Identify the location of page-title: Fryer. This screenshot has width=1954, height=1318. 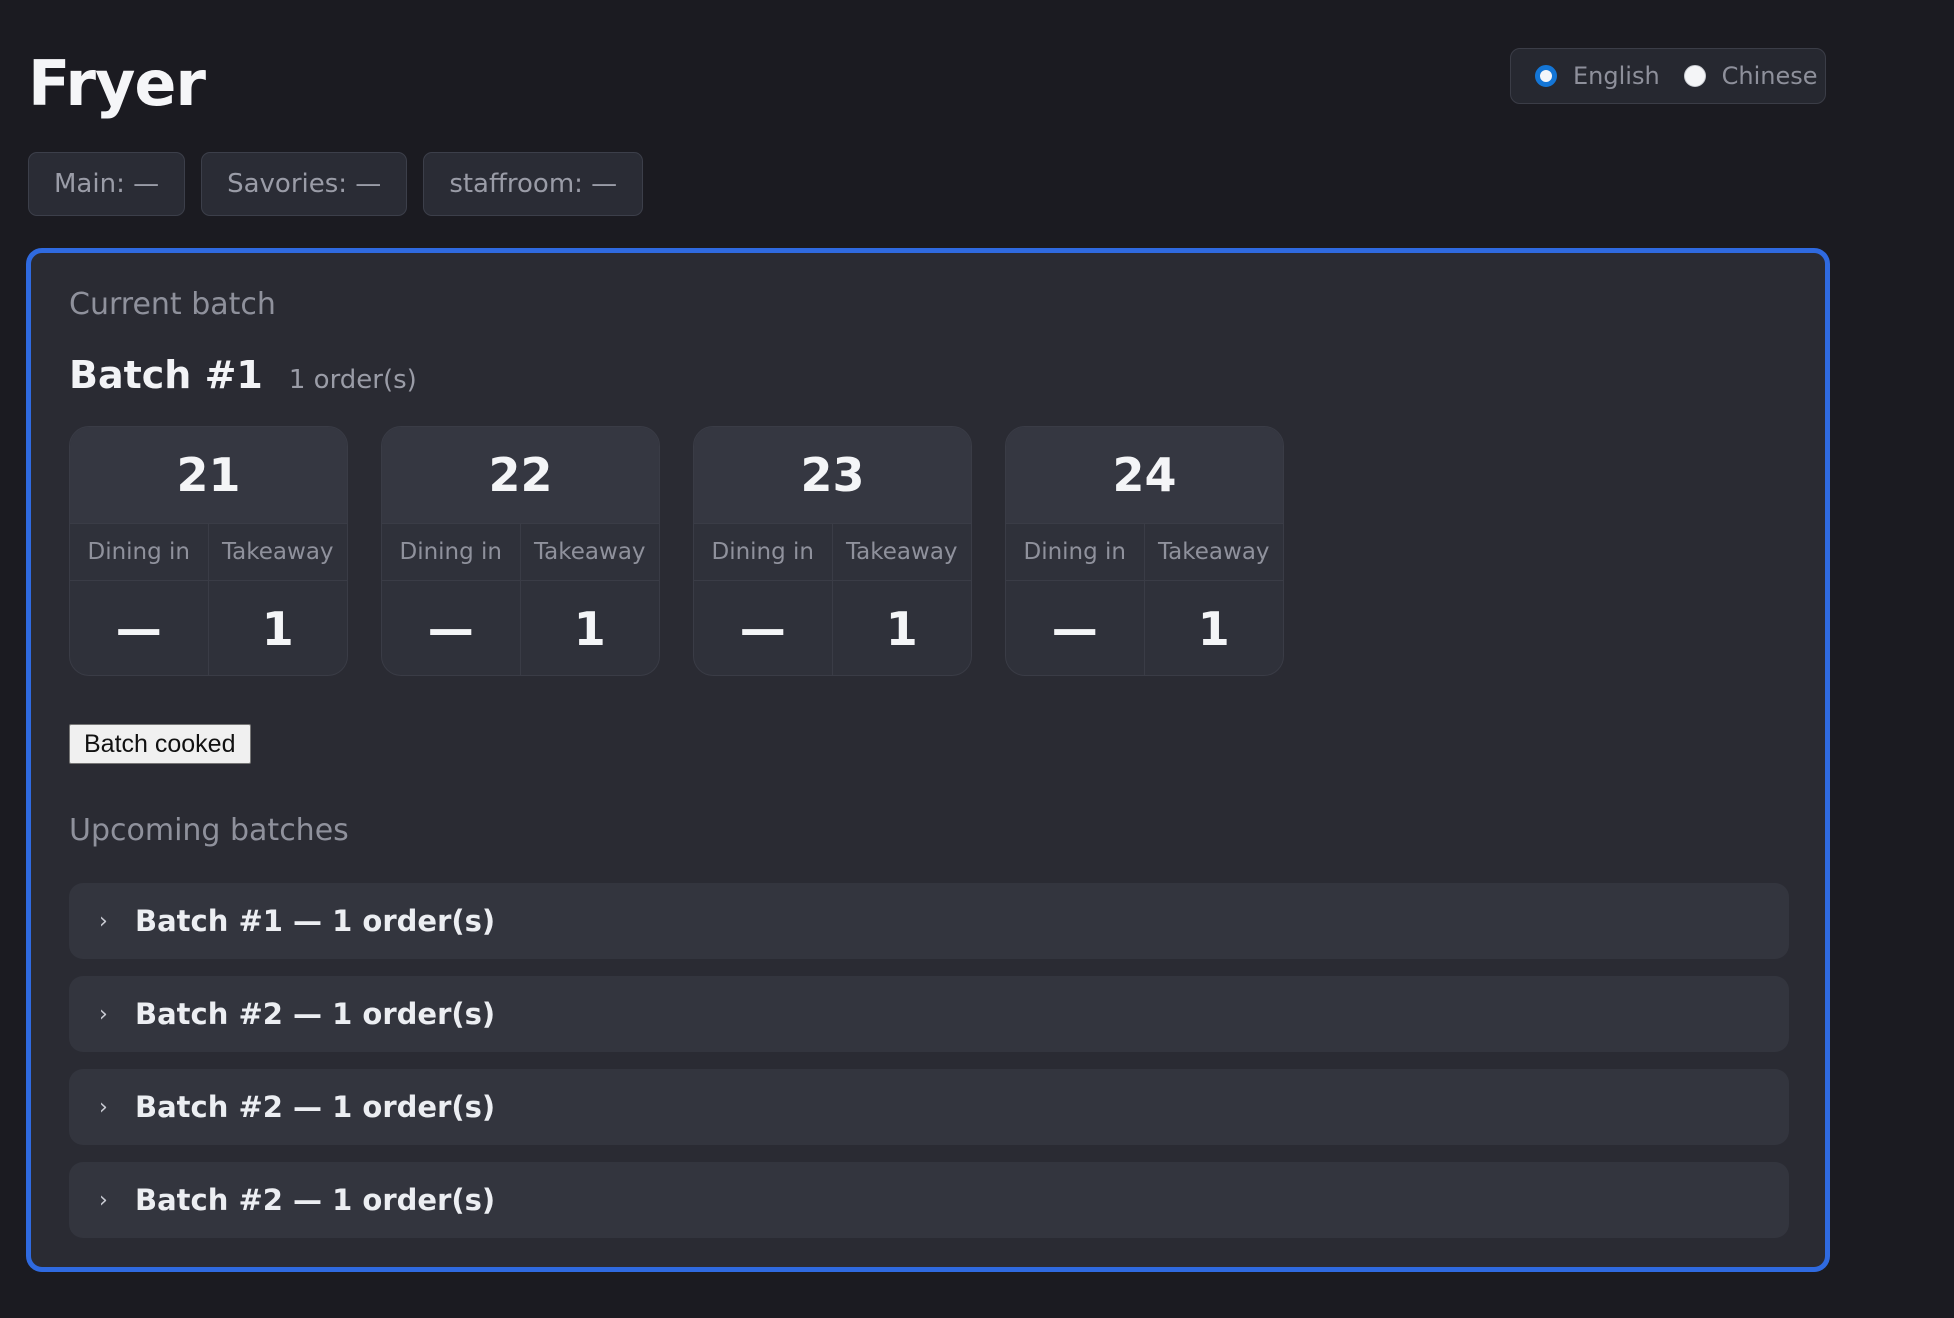
(117, 83).